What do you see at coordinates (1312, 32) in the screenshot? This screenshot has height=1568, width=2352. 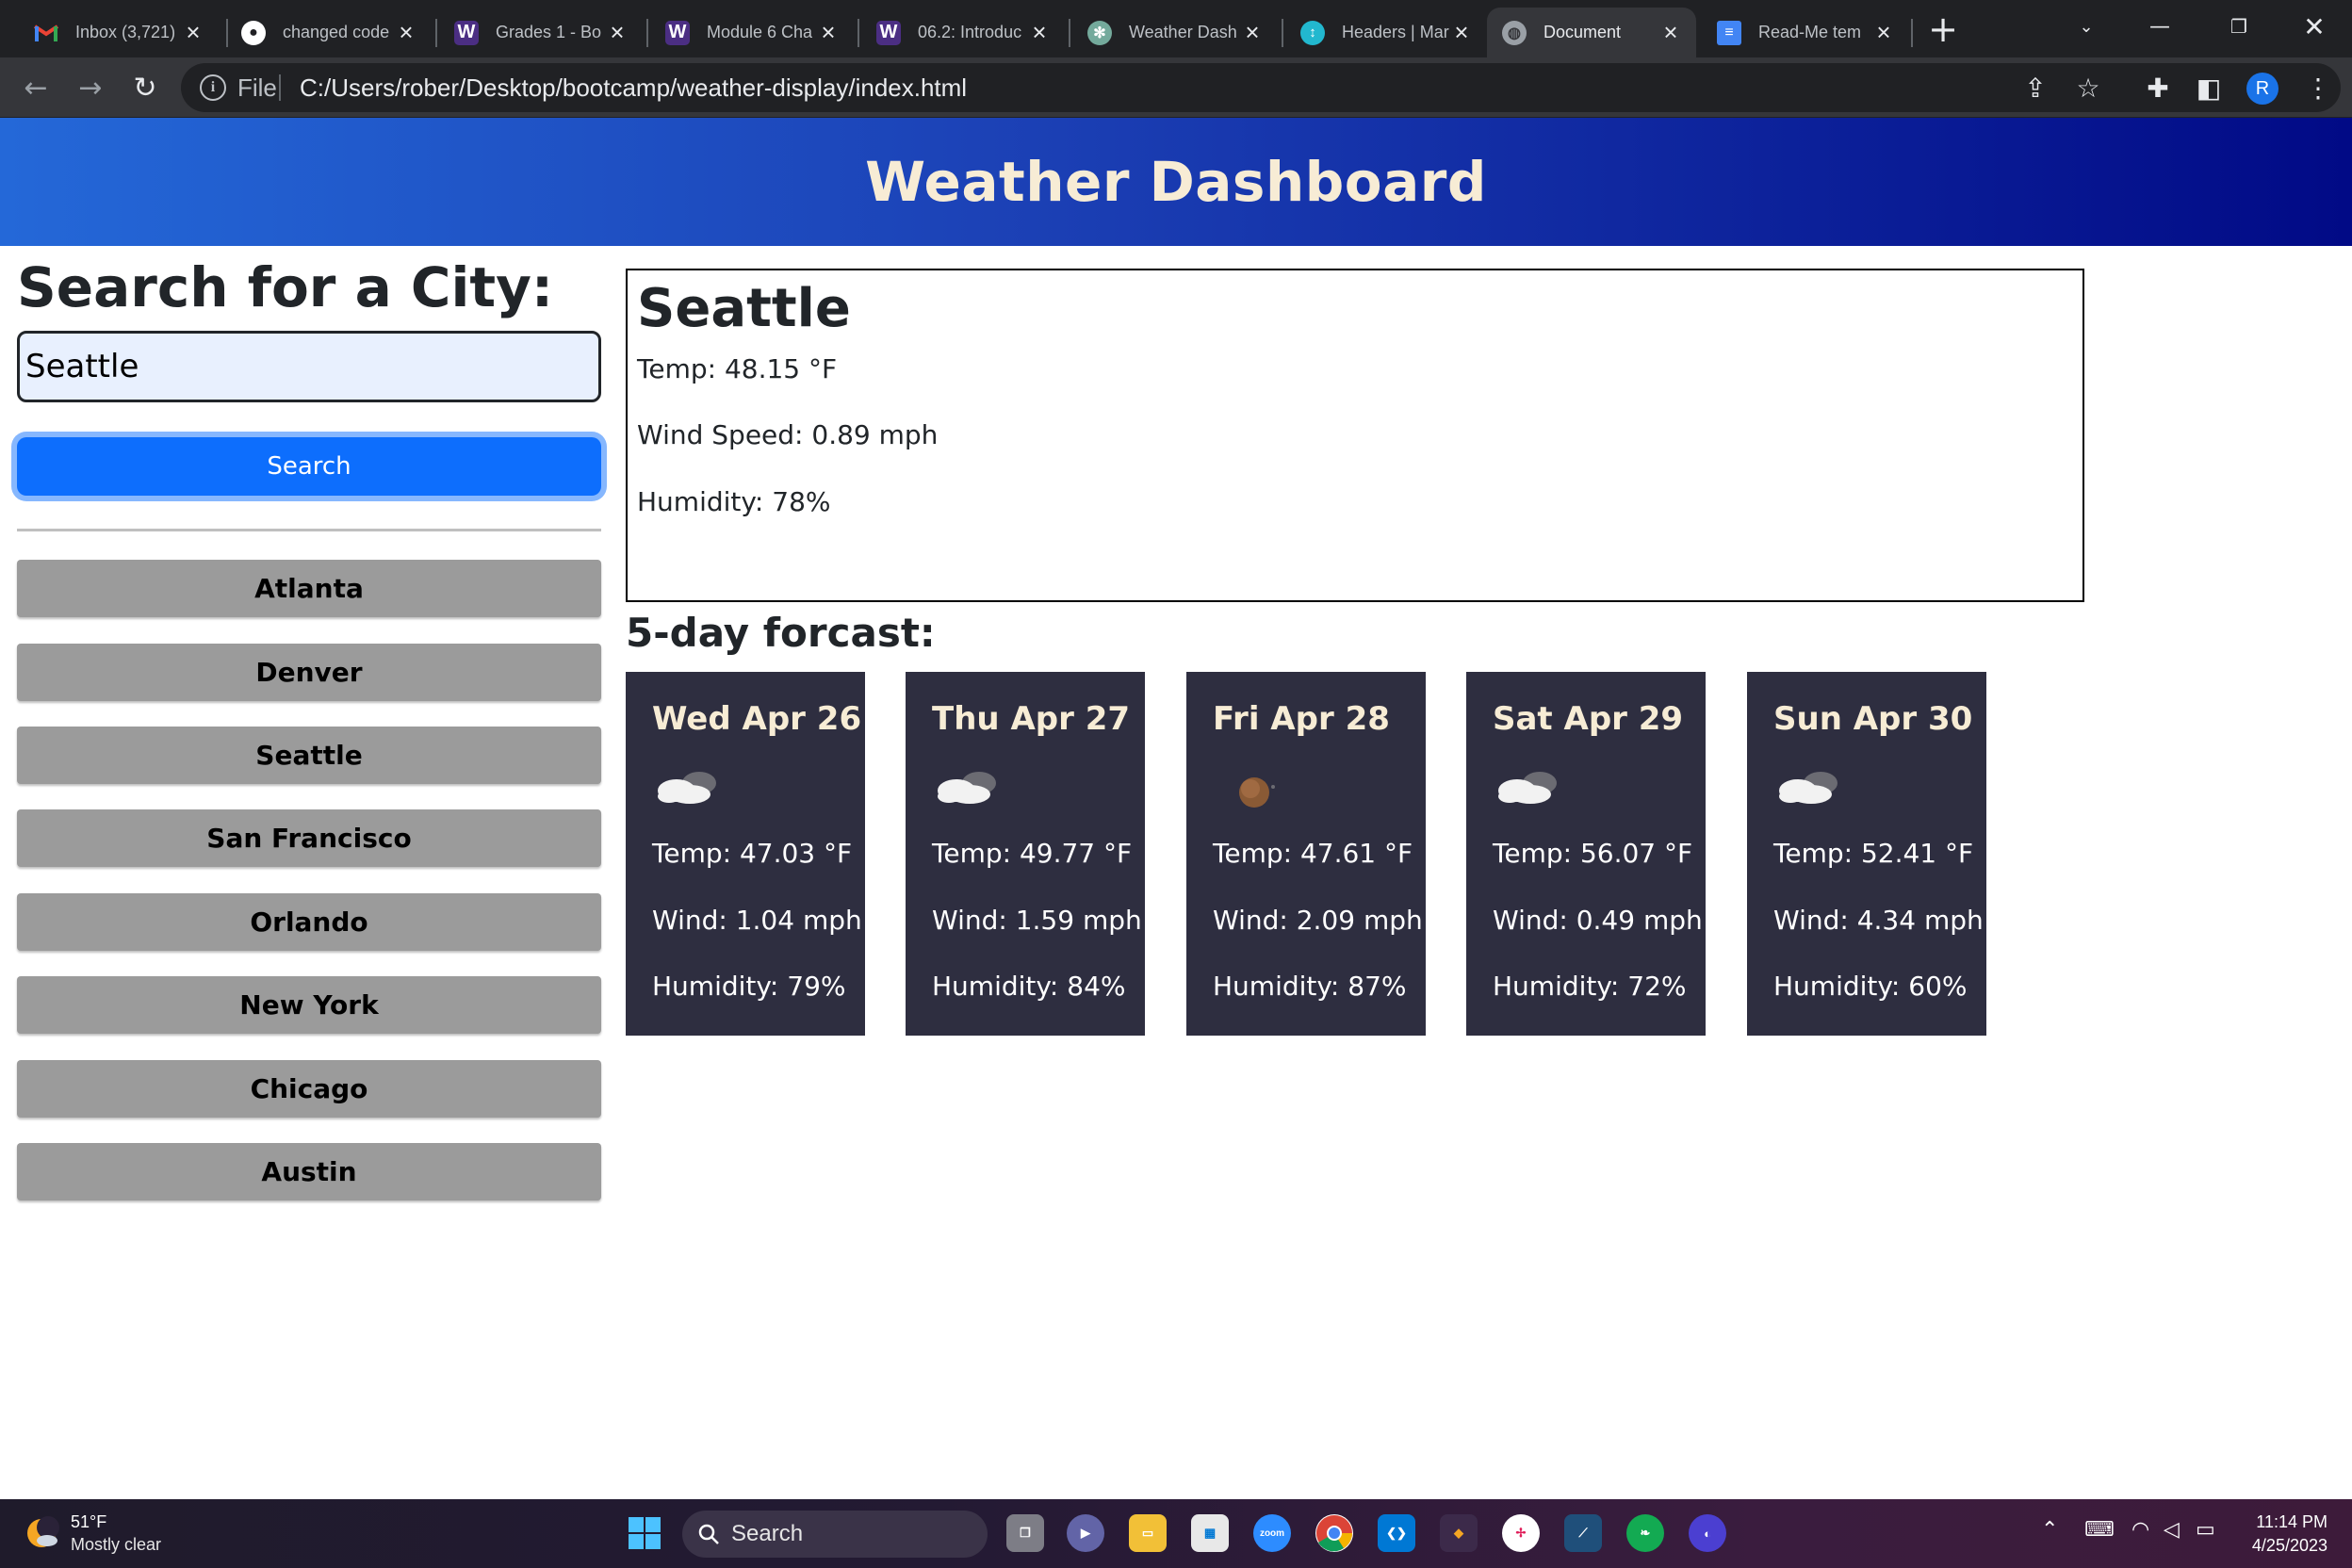 I see `markdown-guide-icon: ↕` at bounding box center [1312, 32].